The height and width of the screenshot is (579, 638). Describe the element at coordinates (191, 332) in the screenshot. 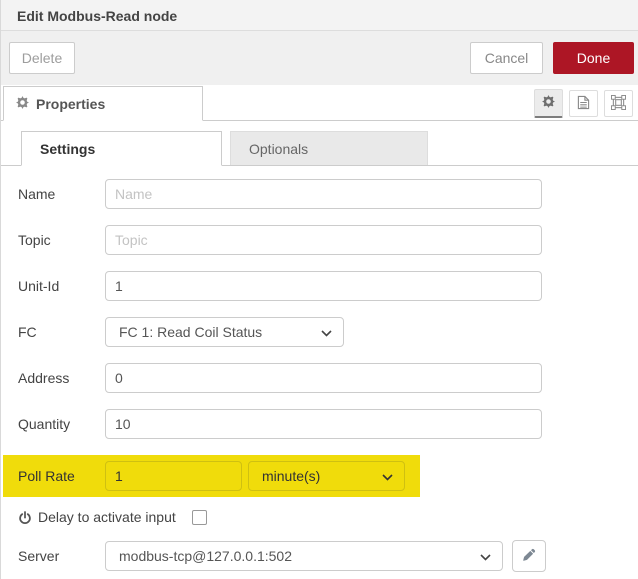

I see `fc-select-value: FC 1: Read Coil Status` at that location.